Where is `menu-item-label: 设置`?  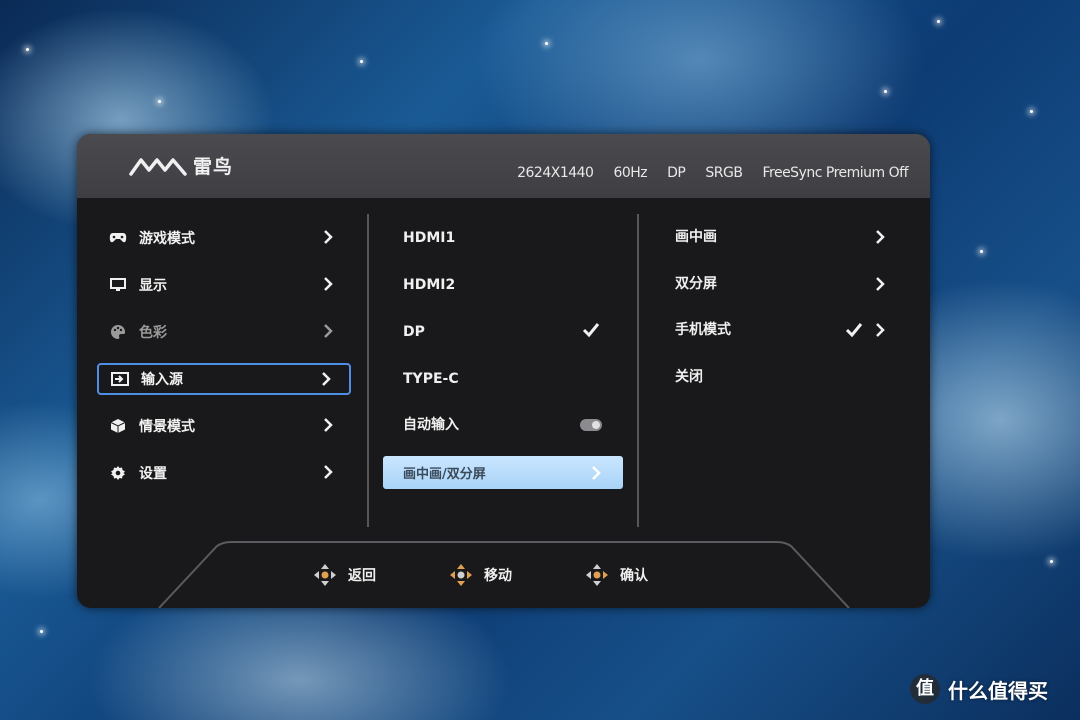
menu-item-label: 设置 is located at coordinates (153, 474).